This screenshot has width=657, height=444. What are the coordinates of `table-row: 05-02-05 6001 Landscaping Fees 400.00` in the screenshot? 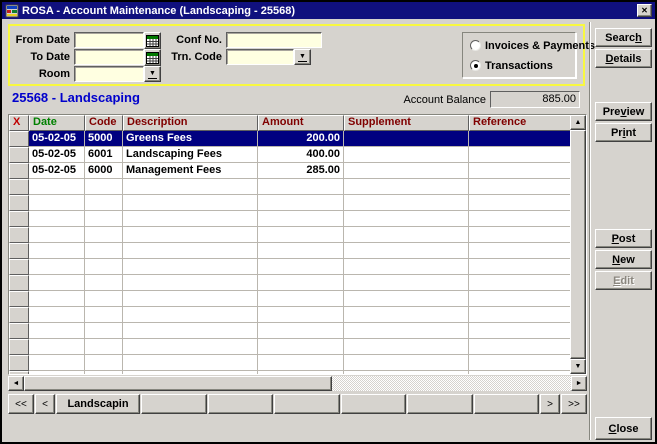 It's located at (290, 155).